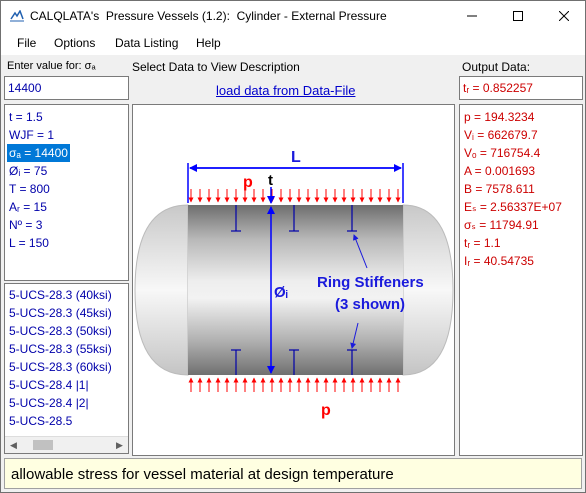  What do you see at coordinates (59, 367) in the screenshot?
I see `reference-list-item: 5-UCS-28.3 (60ksi)` at bounding box center [59, 367].